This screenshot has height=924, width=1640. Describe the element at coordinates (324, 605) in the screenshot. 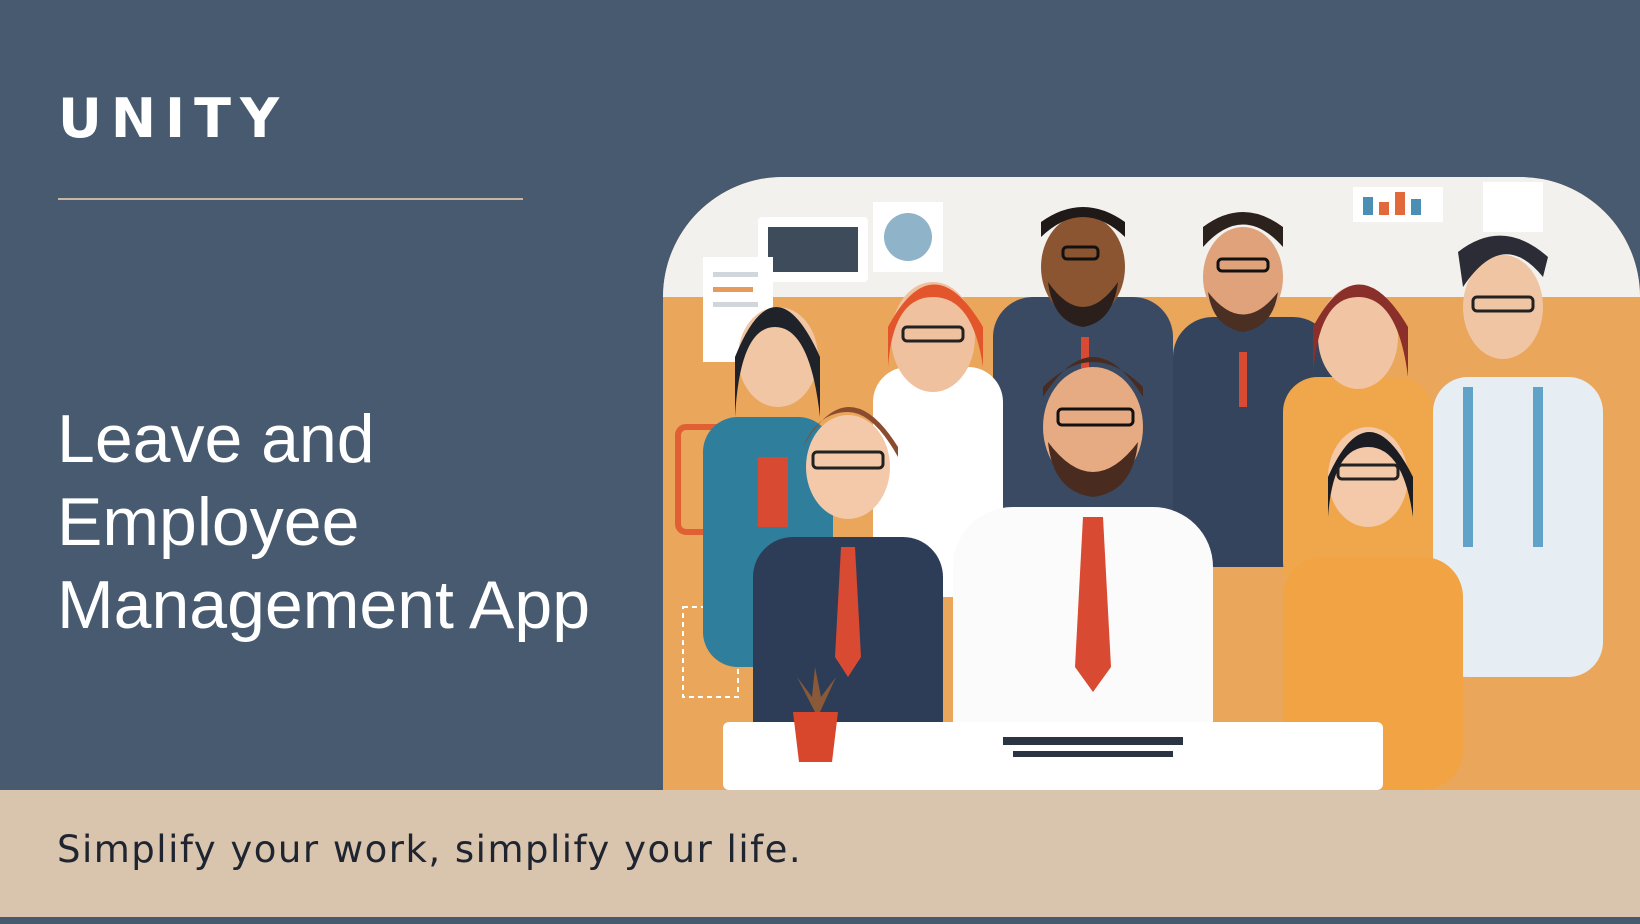

I see `title-line-3: Management App` at that location.